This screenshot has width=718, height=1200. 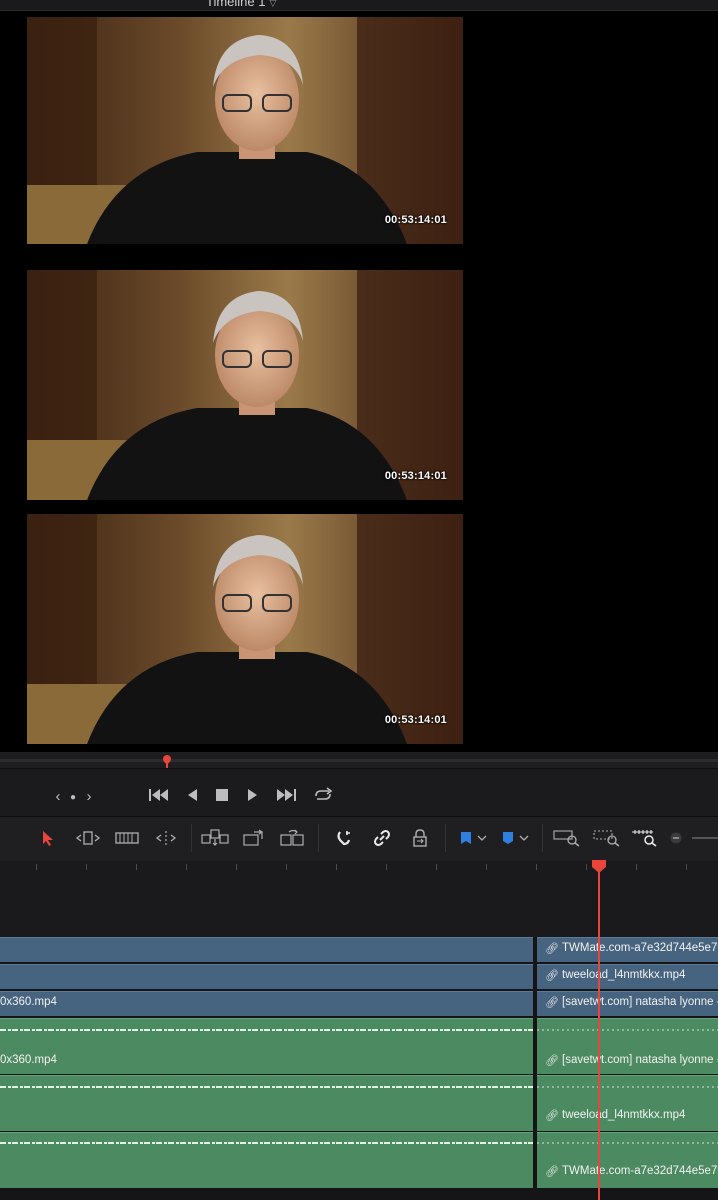 What do you see at coordinates (359, 882) in the screenshot?
I see `timeline-ruler` at bounding box center [359, 882].